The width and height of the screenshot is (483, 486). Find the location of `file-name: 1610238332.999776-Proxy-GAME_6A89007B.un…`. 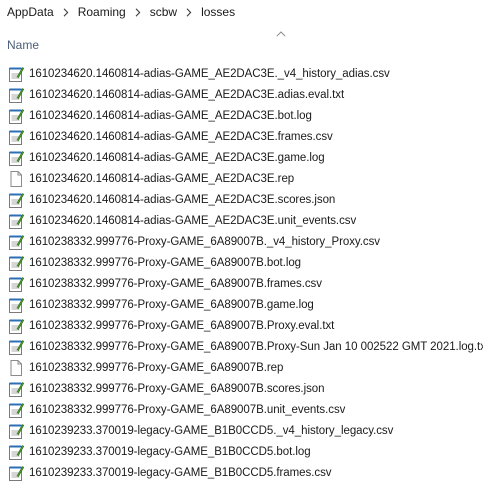

file-name: 1610238332.999776-Proxy-GAME_6A89007B.un… is located at coordinates (187, 409).